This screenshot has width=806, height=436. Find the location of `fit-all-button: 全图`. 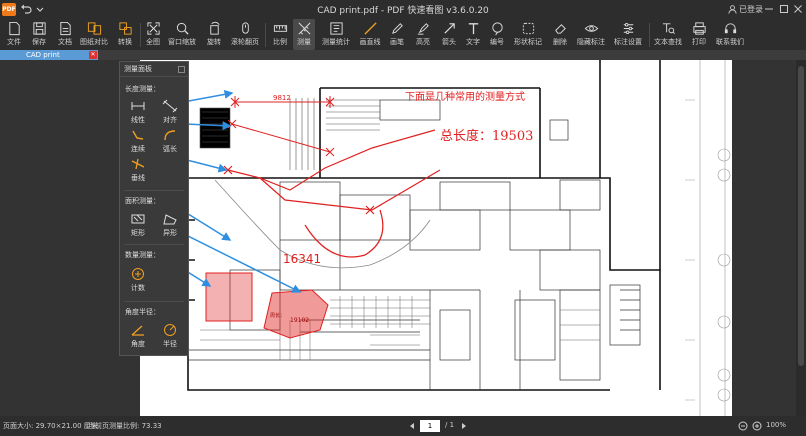

fit-all-button: 全图 is located at coordinates (153, 34).